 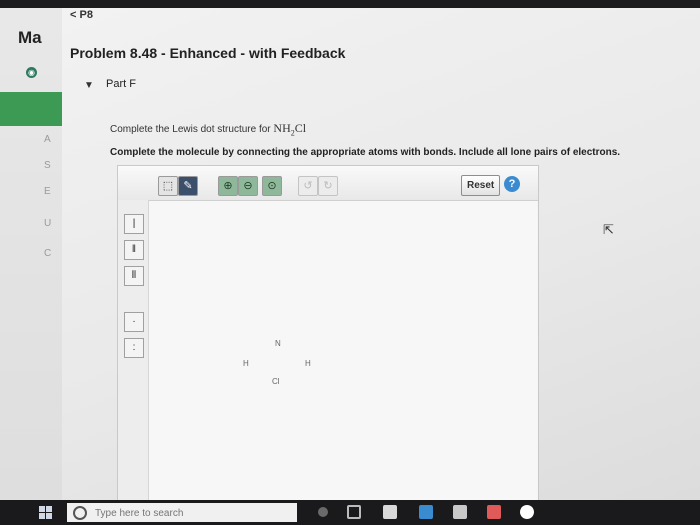 I want to click on edge-browser-icon, so click(x=426, y=512).